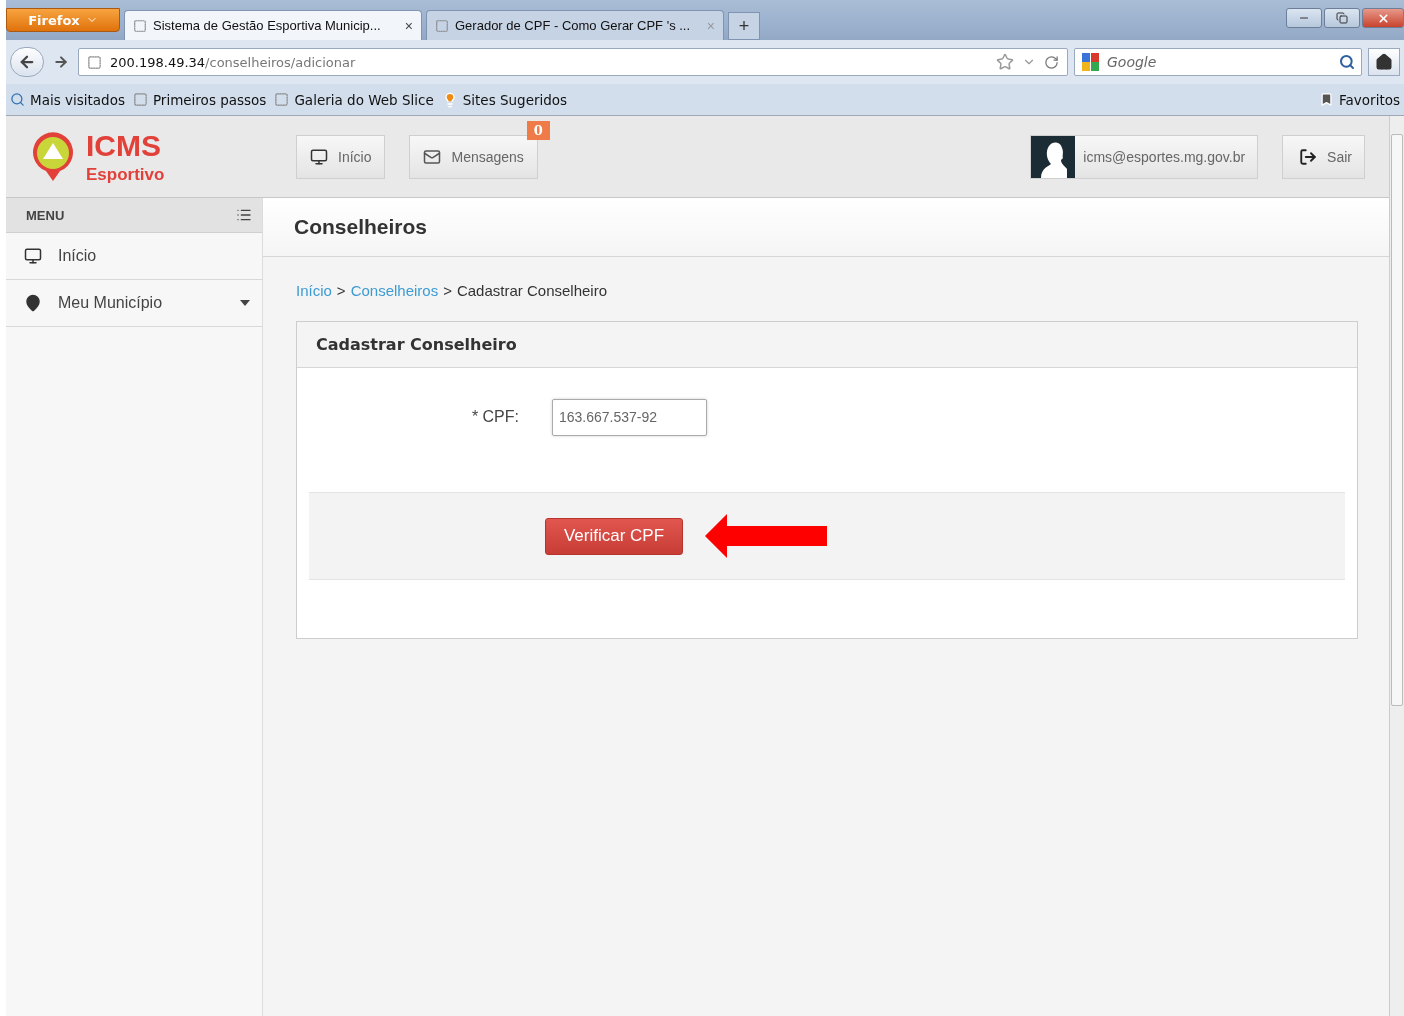 The image size is (1404, 1016). What do you see at coordinates (67, 99) in the screenshot?
I see `bookmark-link: Mais visitados` at bounding box center [67, 99].